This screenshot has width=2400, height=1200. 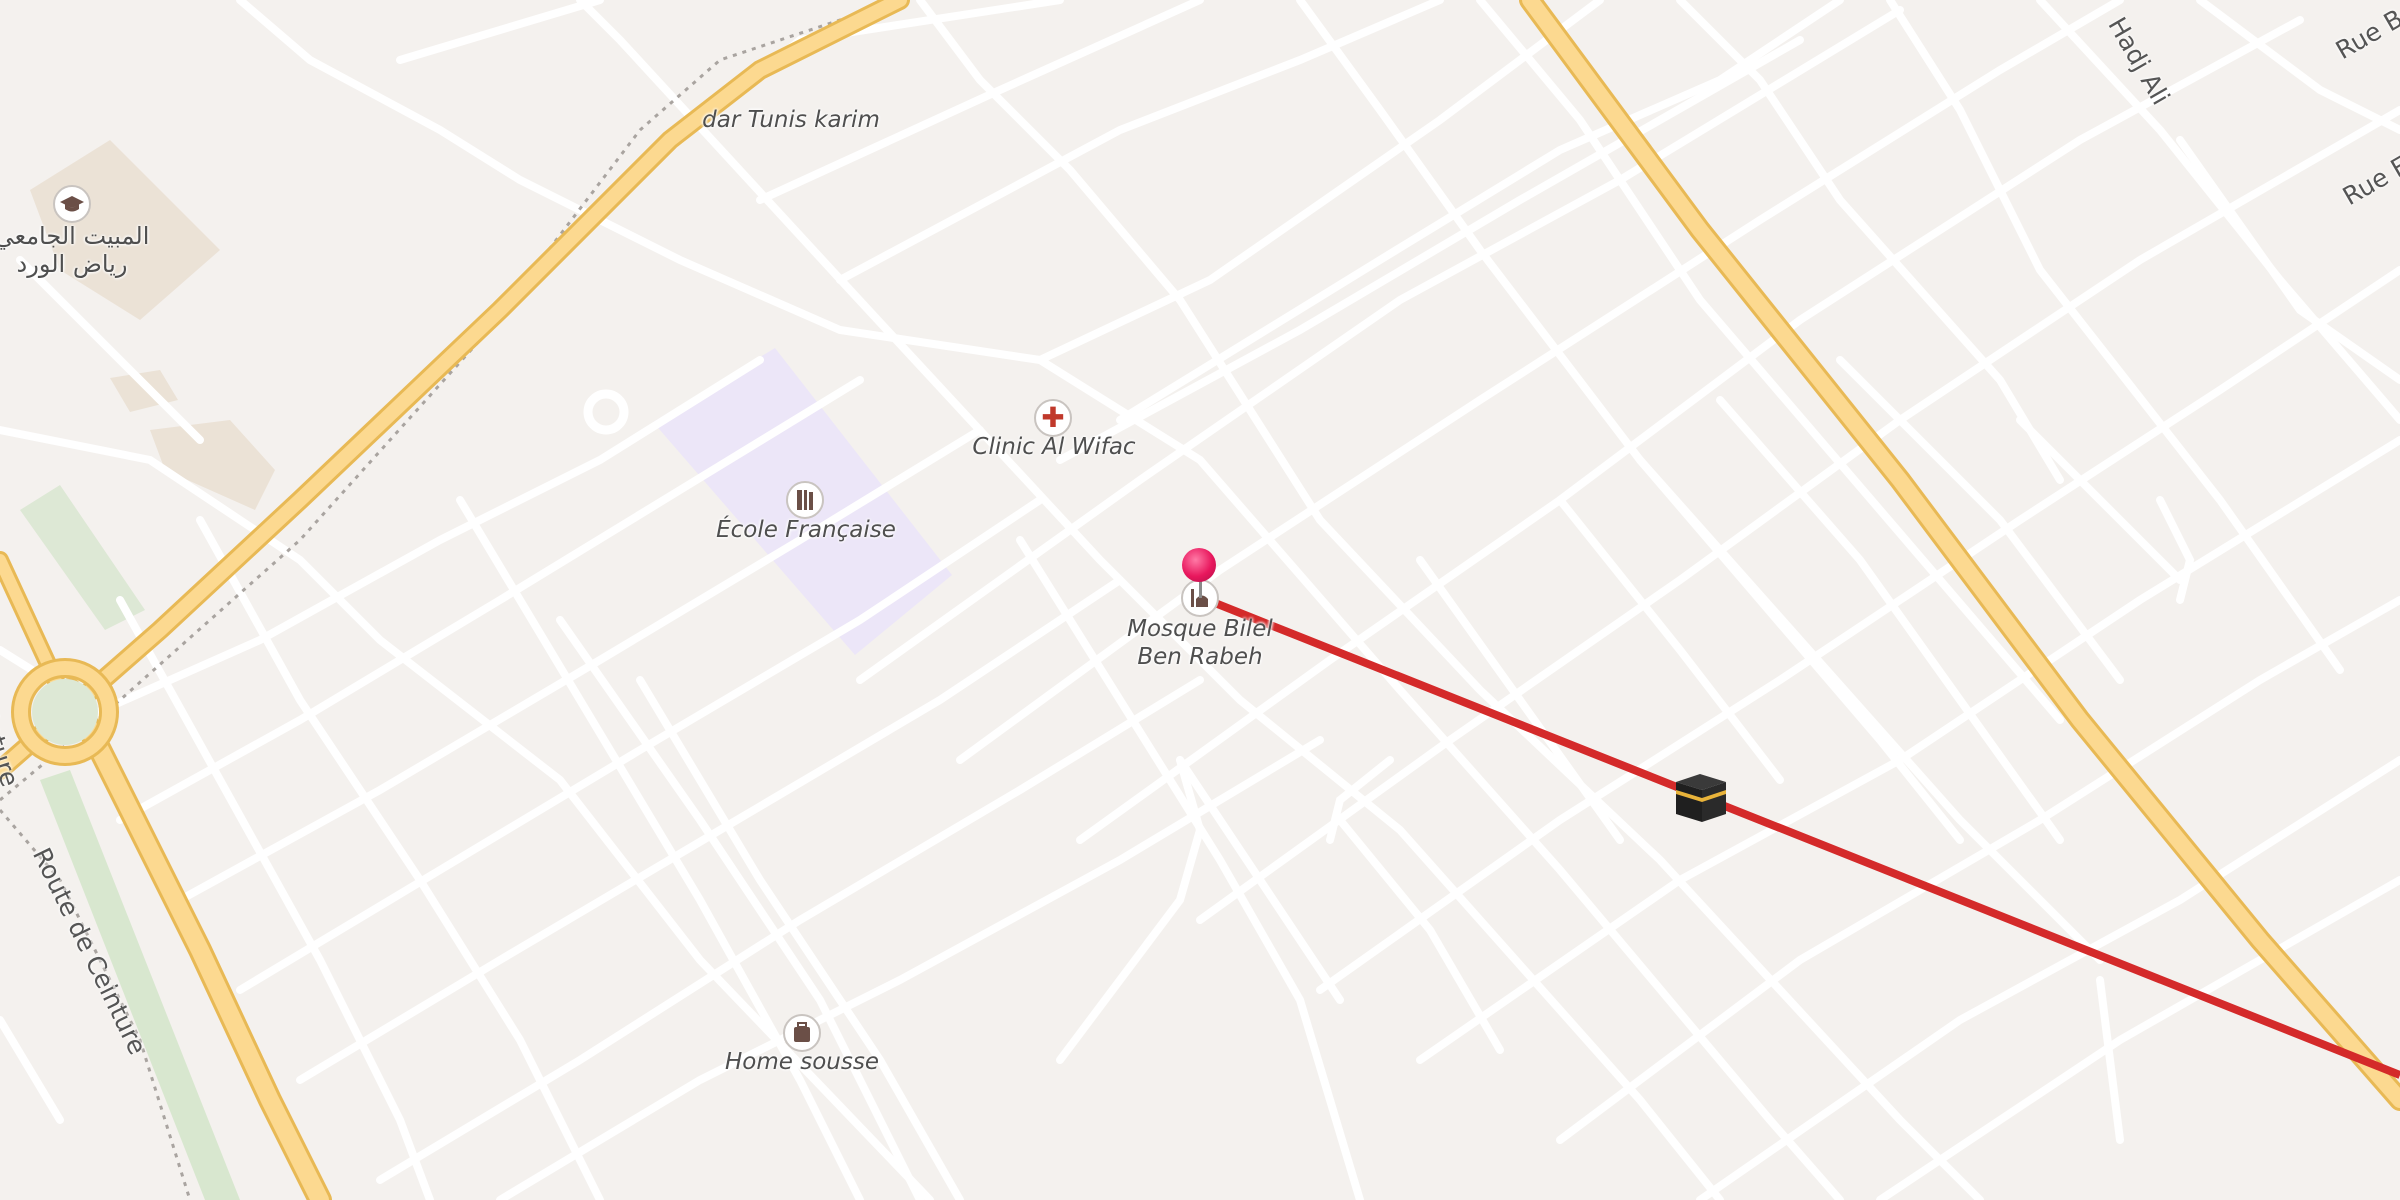 I want to click on place-label-home: Home sousse, so click(x=802, y=1062).